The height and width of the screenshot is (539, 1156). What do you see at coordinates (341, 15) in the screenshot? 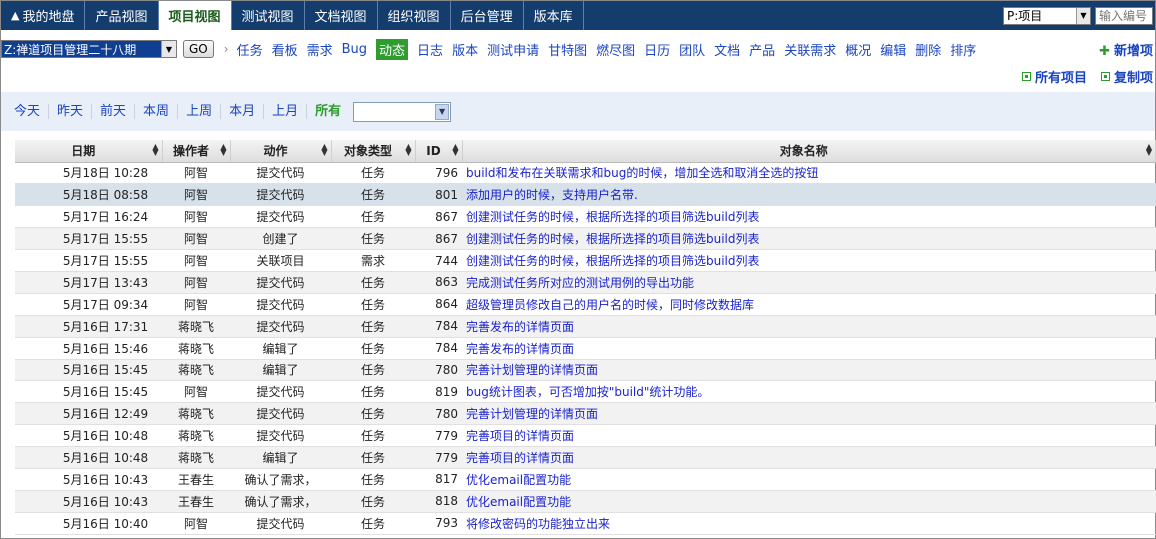
I see `tab-doc-view: 文档视图` at bounding box center [341, 15].